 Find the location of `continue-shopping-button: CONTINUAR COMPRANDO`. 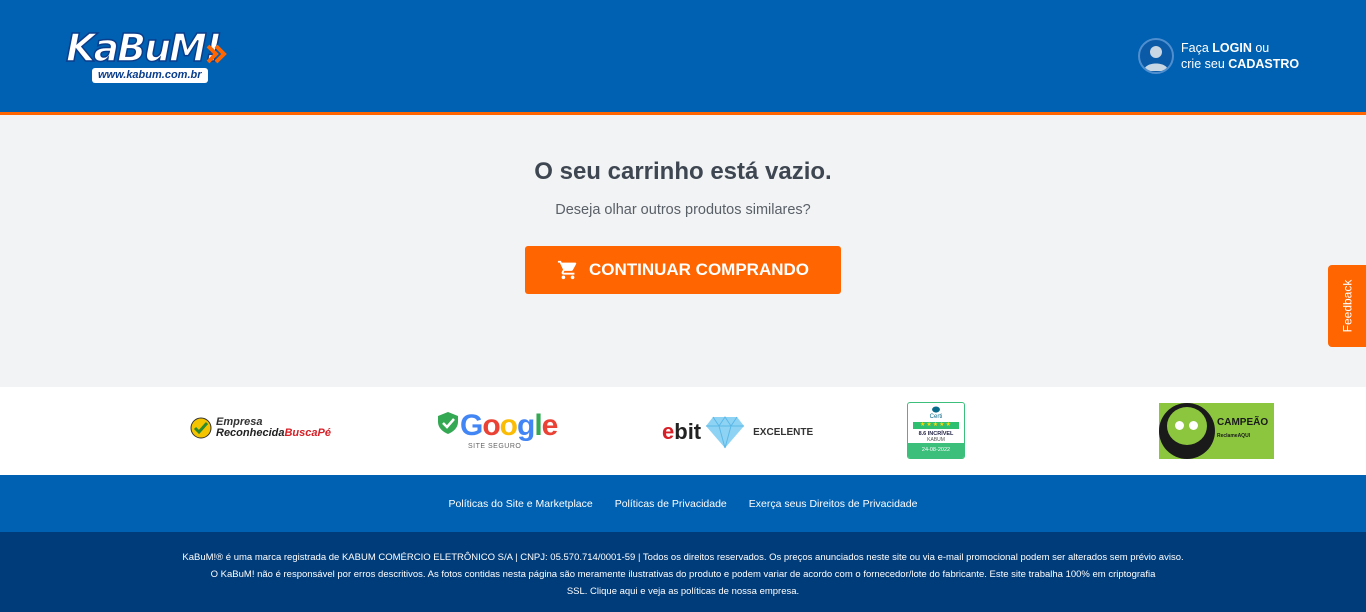

continue-shopping-button: CONTINUAR COMPRANDO is located at coordinates (683, 270).